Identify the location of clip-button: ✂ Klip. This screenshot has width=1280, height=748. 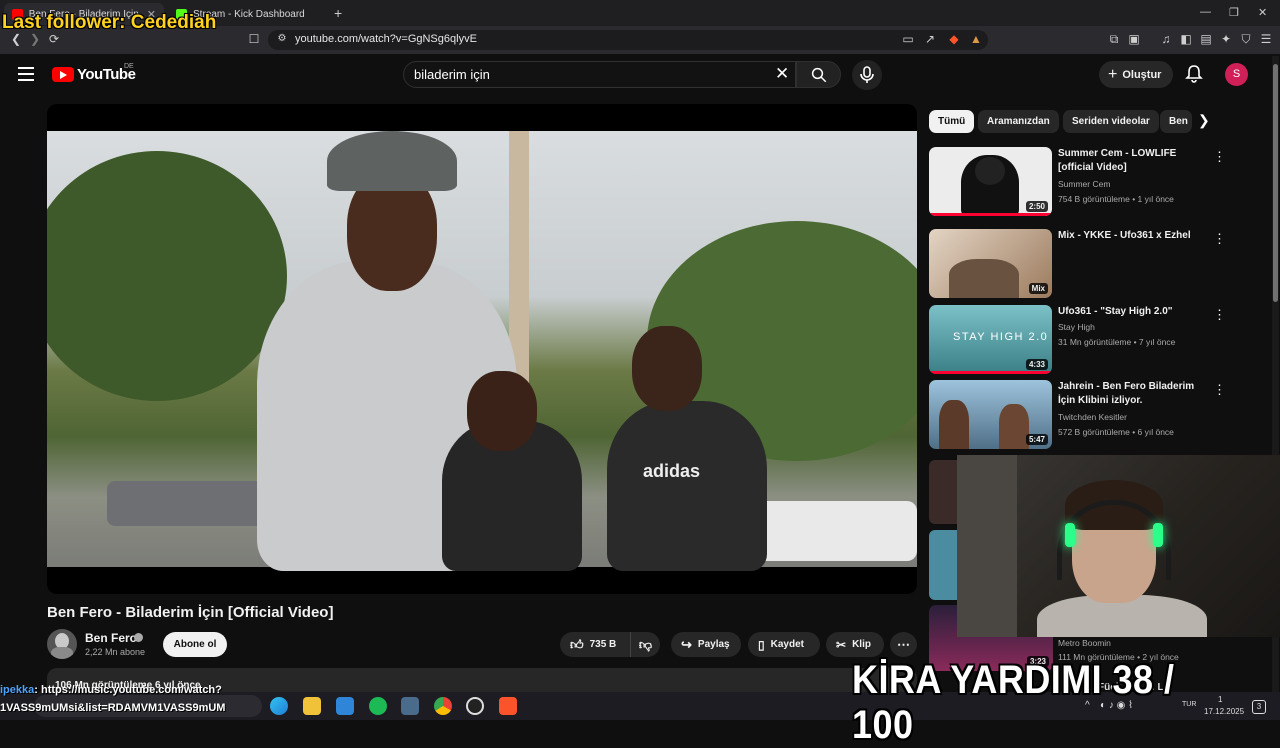
(855, 644).